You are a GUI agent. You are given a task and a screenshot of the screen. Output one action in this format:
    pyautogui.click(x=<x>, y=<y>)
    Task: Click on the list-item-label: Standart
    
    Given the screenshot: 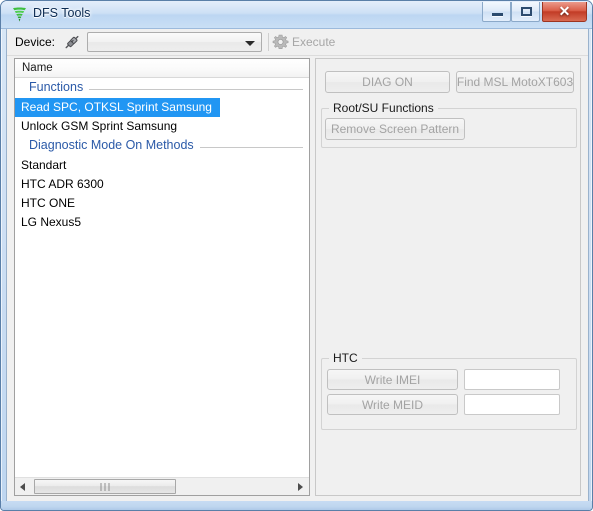 What is the action you would take?
    pyautogui.click(x=44, y=165)
    